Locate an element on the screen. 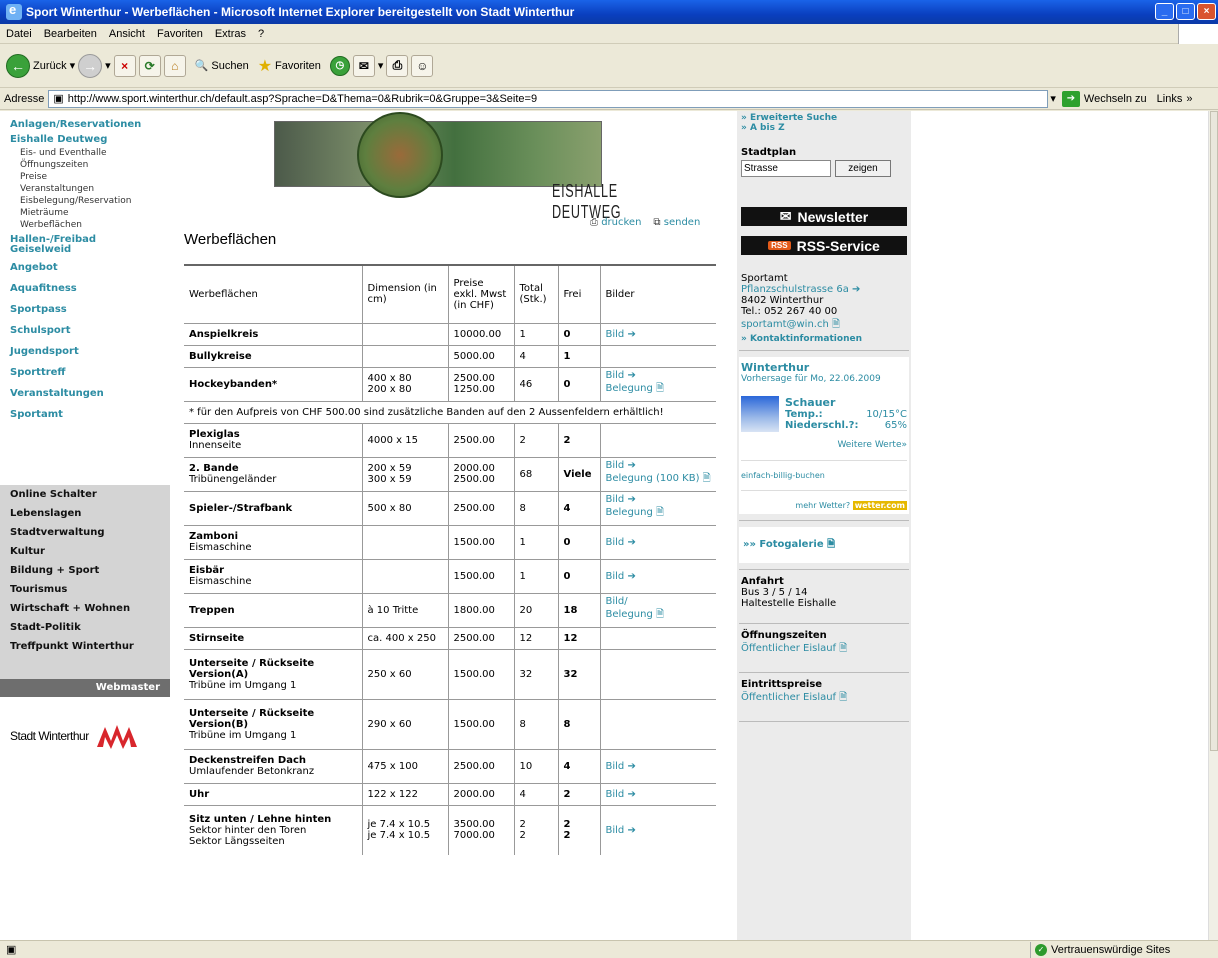  nav-sub-werbeflaechen: Werbeflächen is located at coordinates (85, 225).